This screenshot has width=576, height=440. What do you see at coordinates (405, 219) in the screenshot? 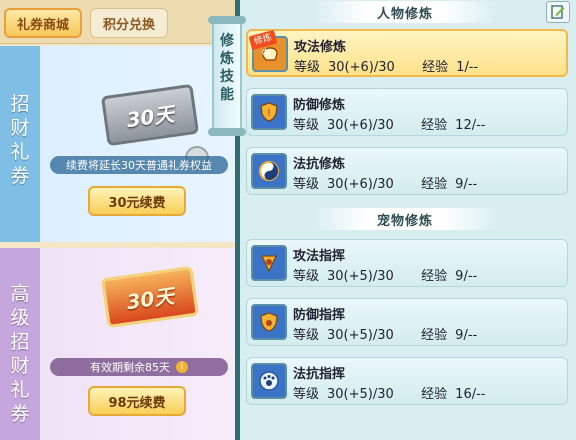
I see `section-pet-cultivation: 宠物修炼` at bounding box center [405, 219].